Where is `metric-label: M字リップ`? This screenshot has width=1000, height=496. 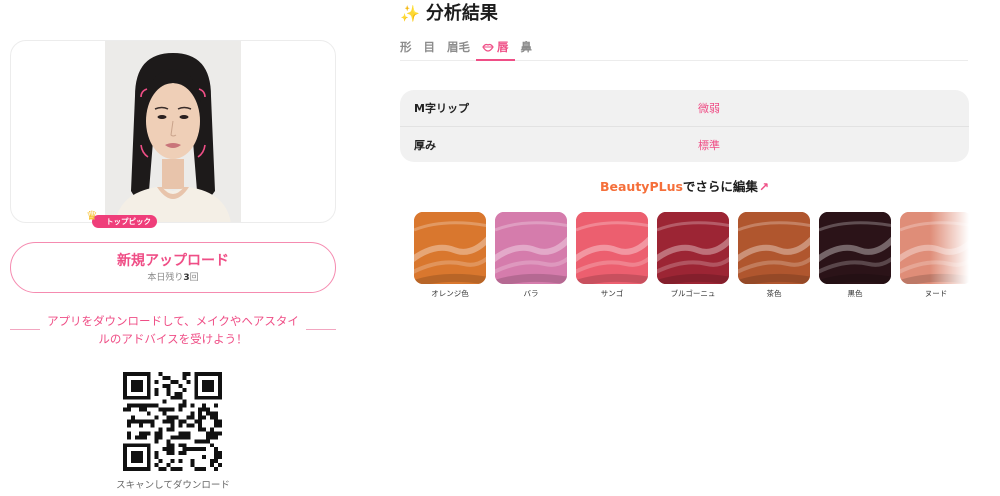
metric-label: M字リップ is located at coordinates (441, 108).